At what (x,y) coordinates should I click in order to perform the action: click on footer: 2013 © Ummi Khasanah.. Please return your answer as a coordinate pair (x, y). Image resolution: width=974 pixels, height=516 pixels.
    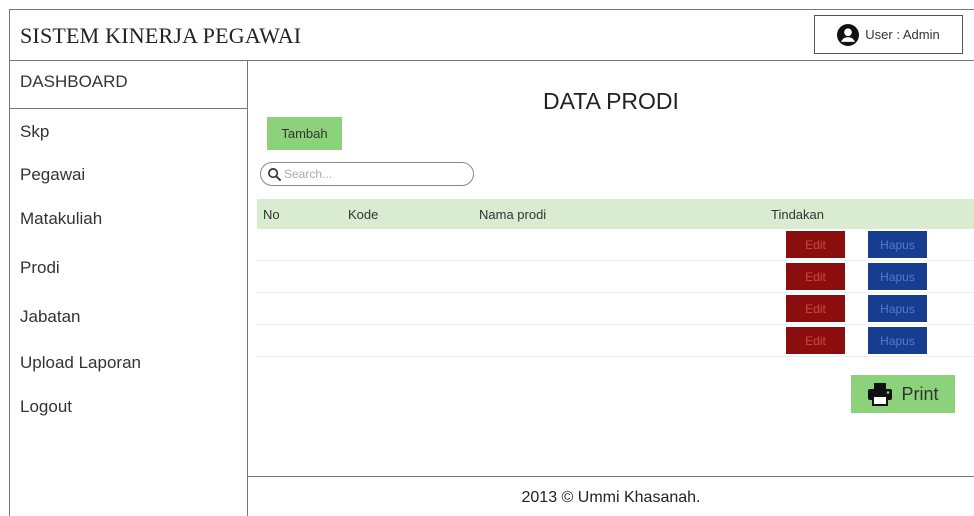
    Looking at the image, I should click on (611, 496).